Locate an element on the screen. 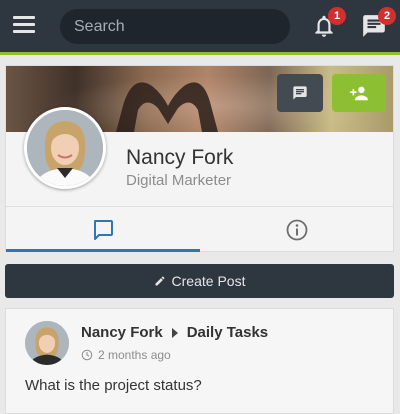  pencil-icon is located at coordinates (160, 281).